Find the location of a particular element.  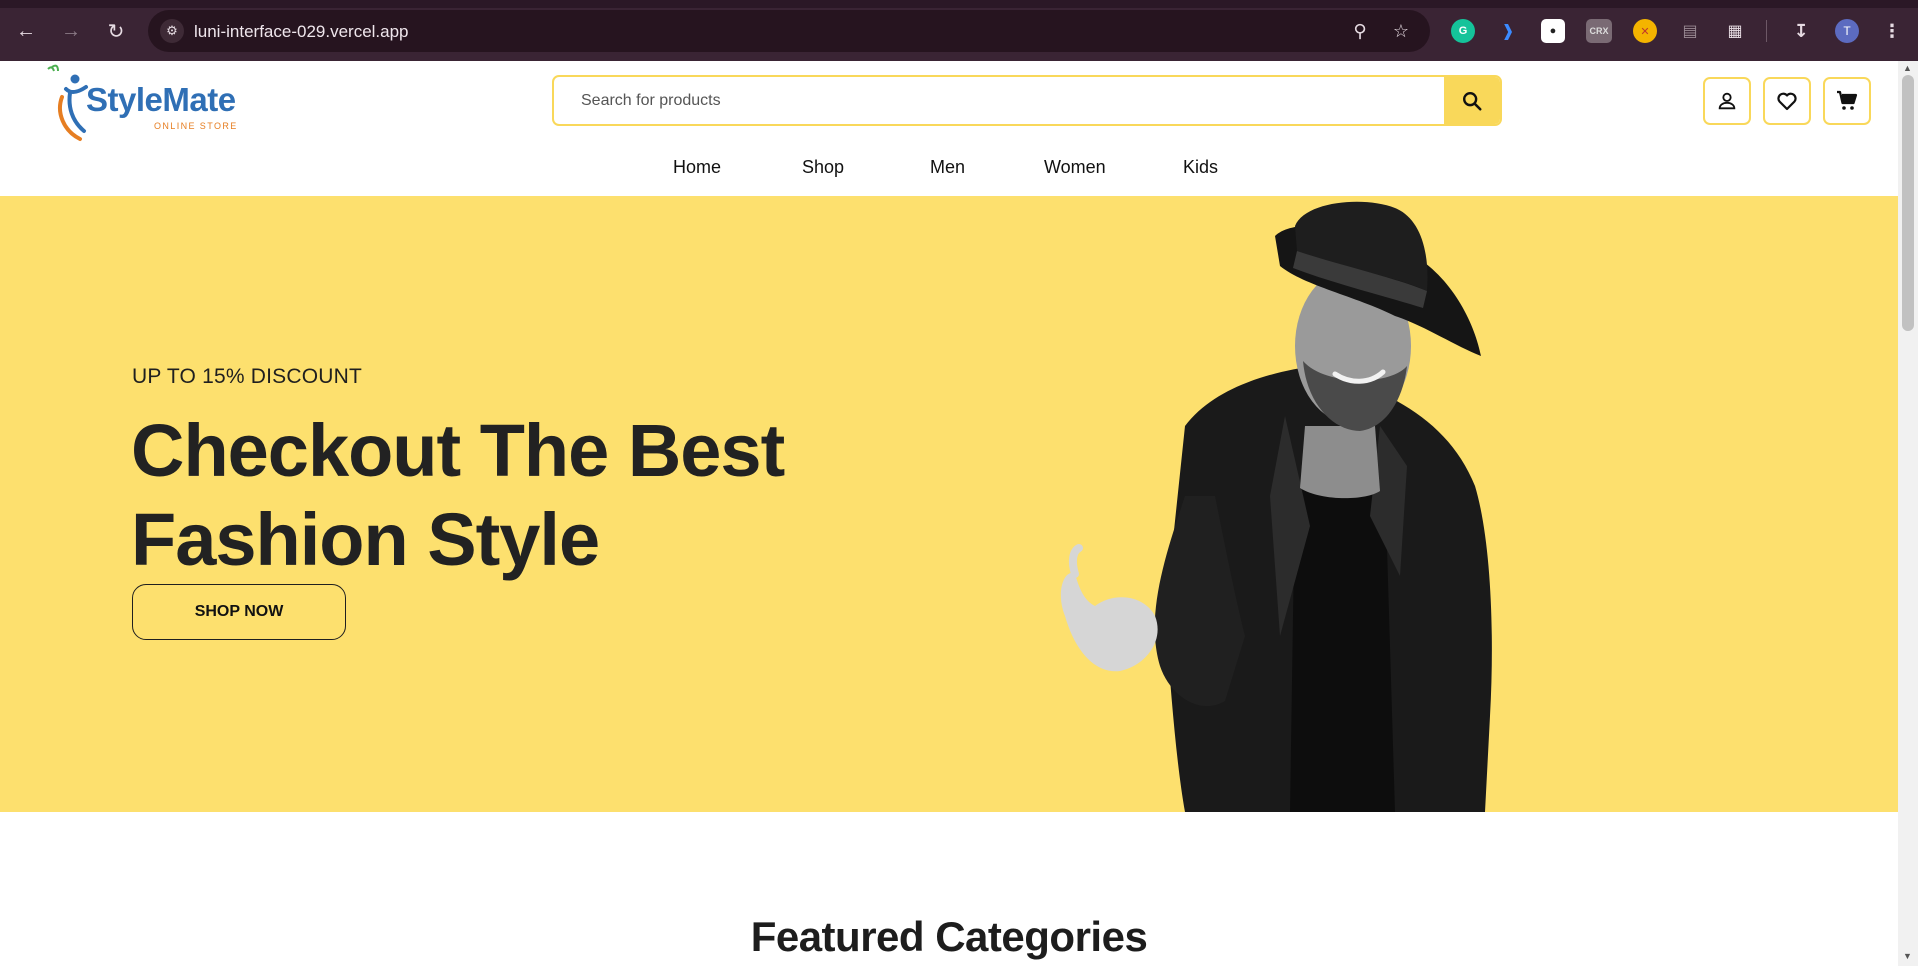

tab-strip is located at coordinates (959, 4).